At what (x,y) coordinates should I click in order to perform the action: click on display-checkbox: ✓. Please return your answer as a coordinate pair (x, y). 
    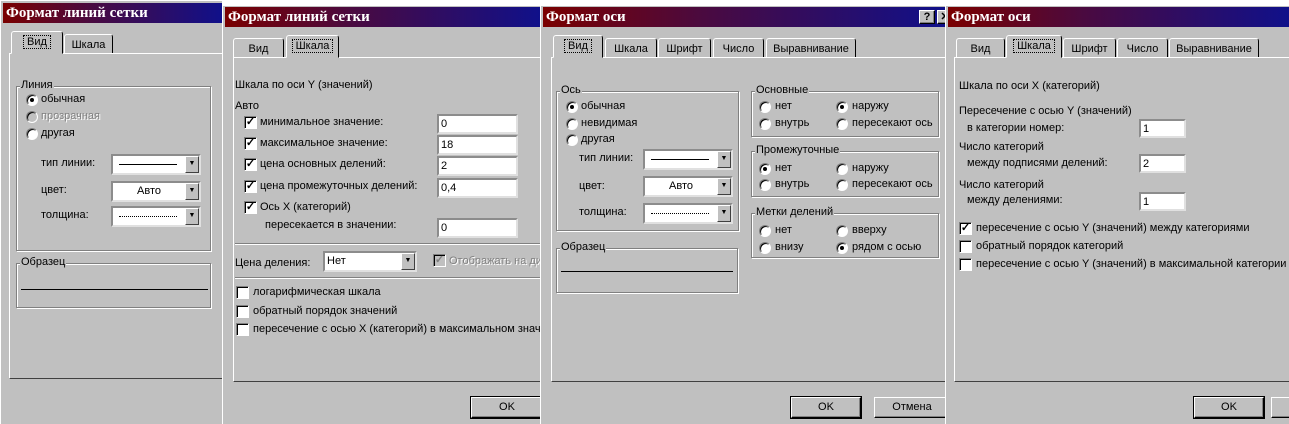
    Looking at the image, I should click on (439, 260).